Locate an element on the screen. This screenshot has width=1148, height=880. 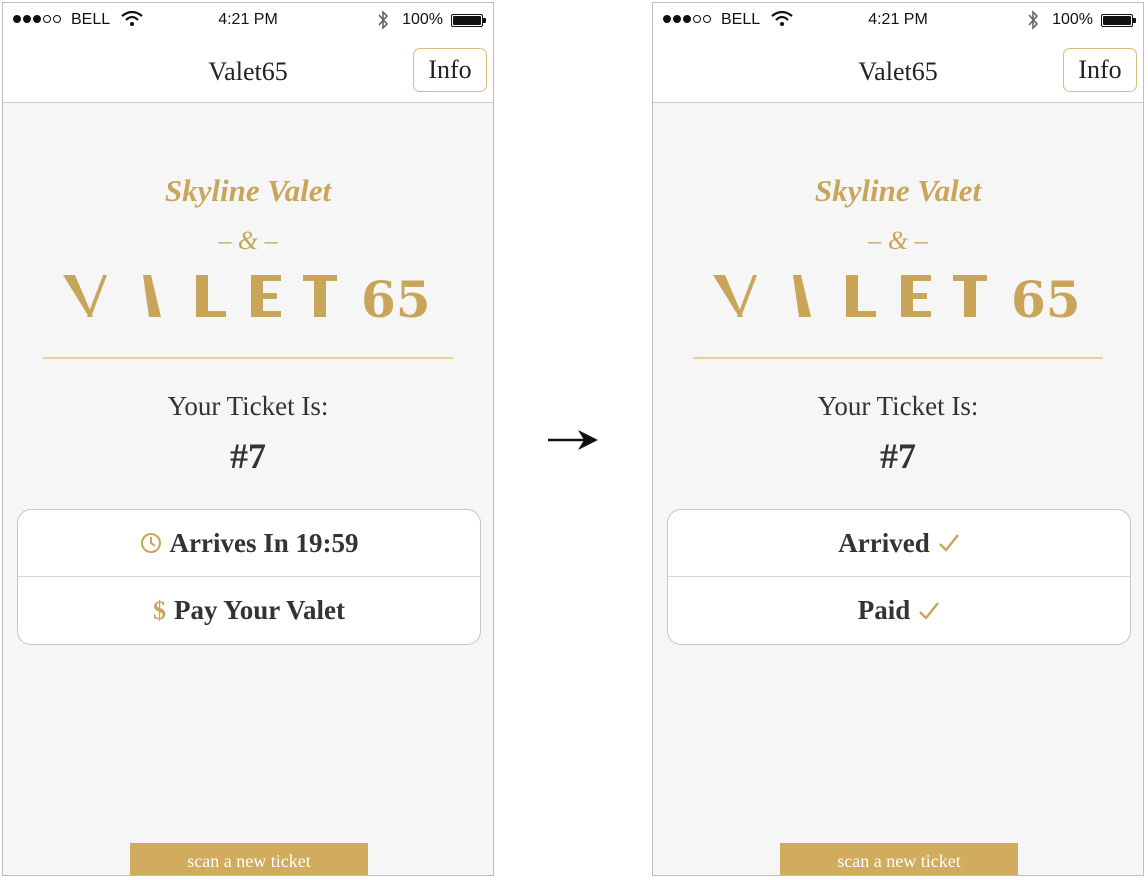
right-arrow-icon is located at coordinates (573, 440).